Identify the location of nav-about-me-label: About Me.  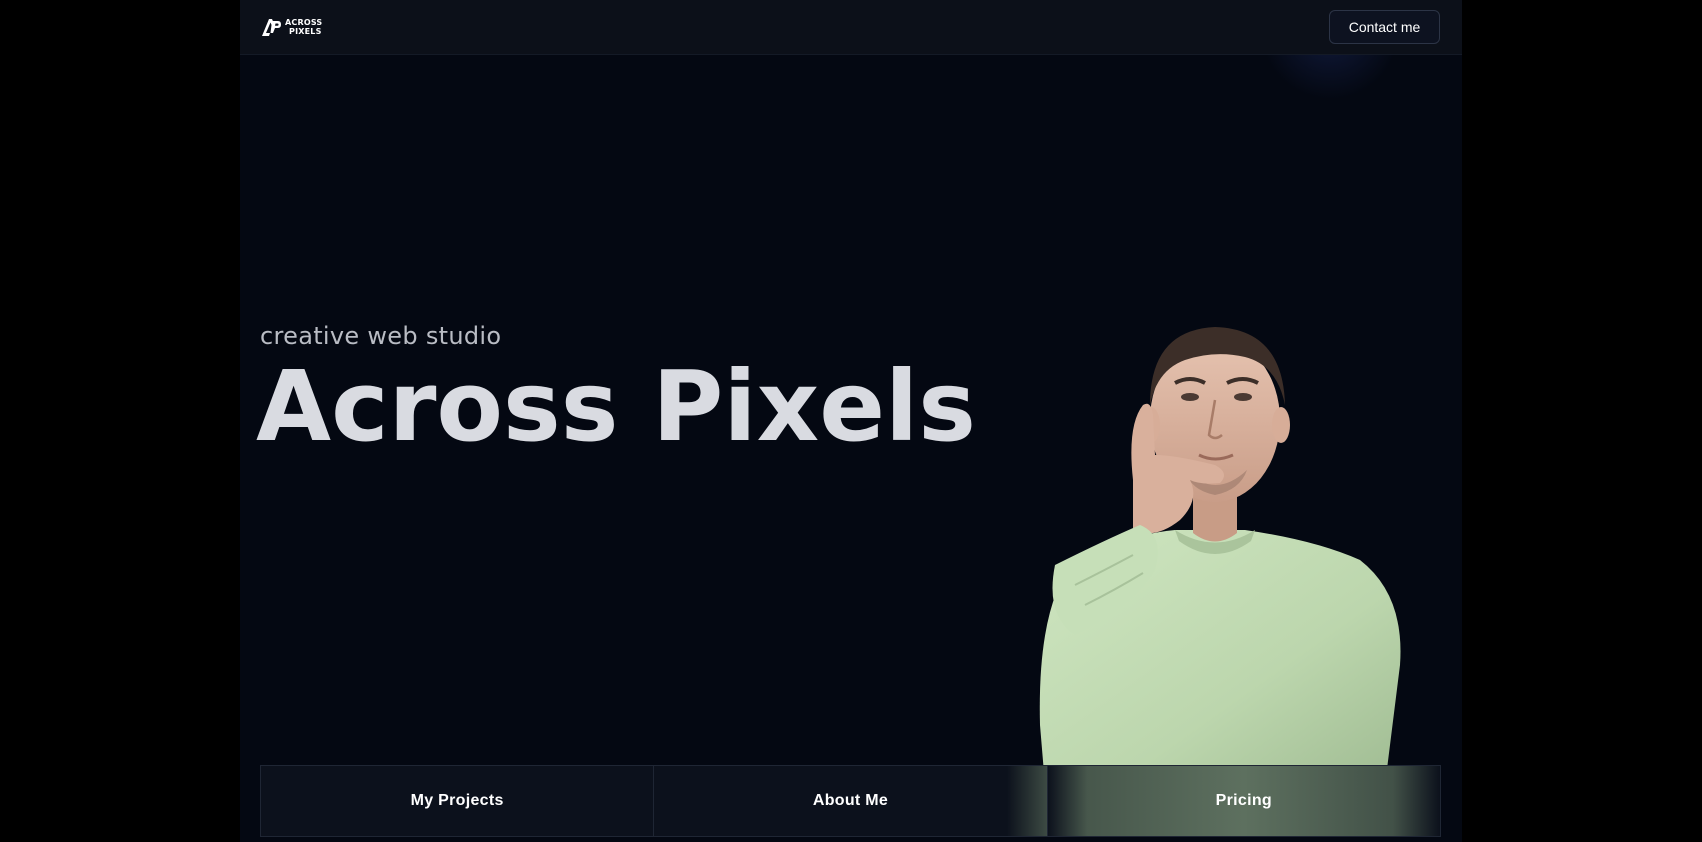
(850, 800).